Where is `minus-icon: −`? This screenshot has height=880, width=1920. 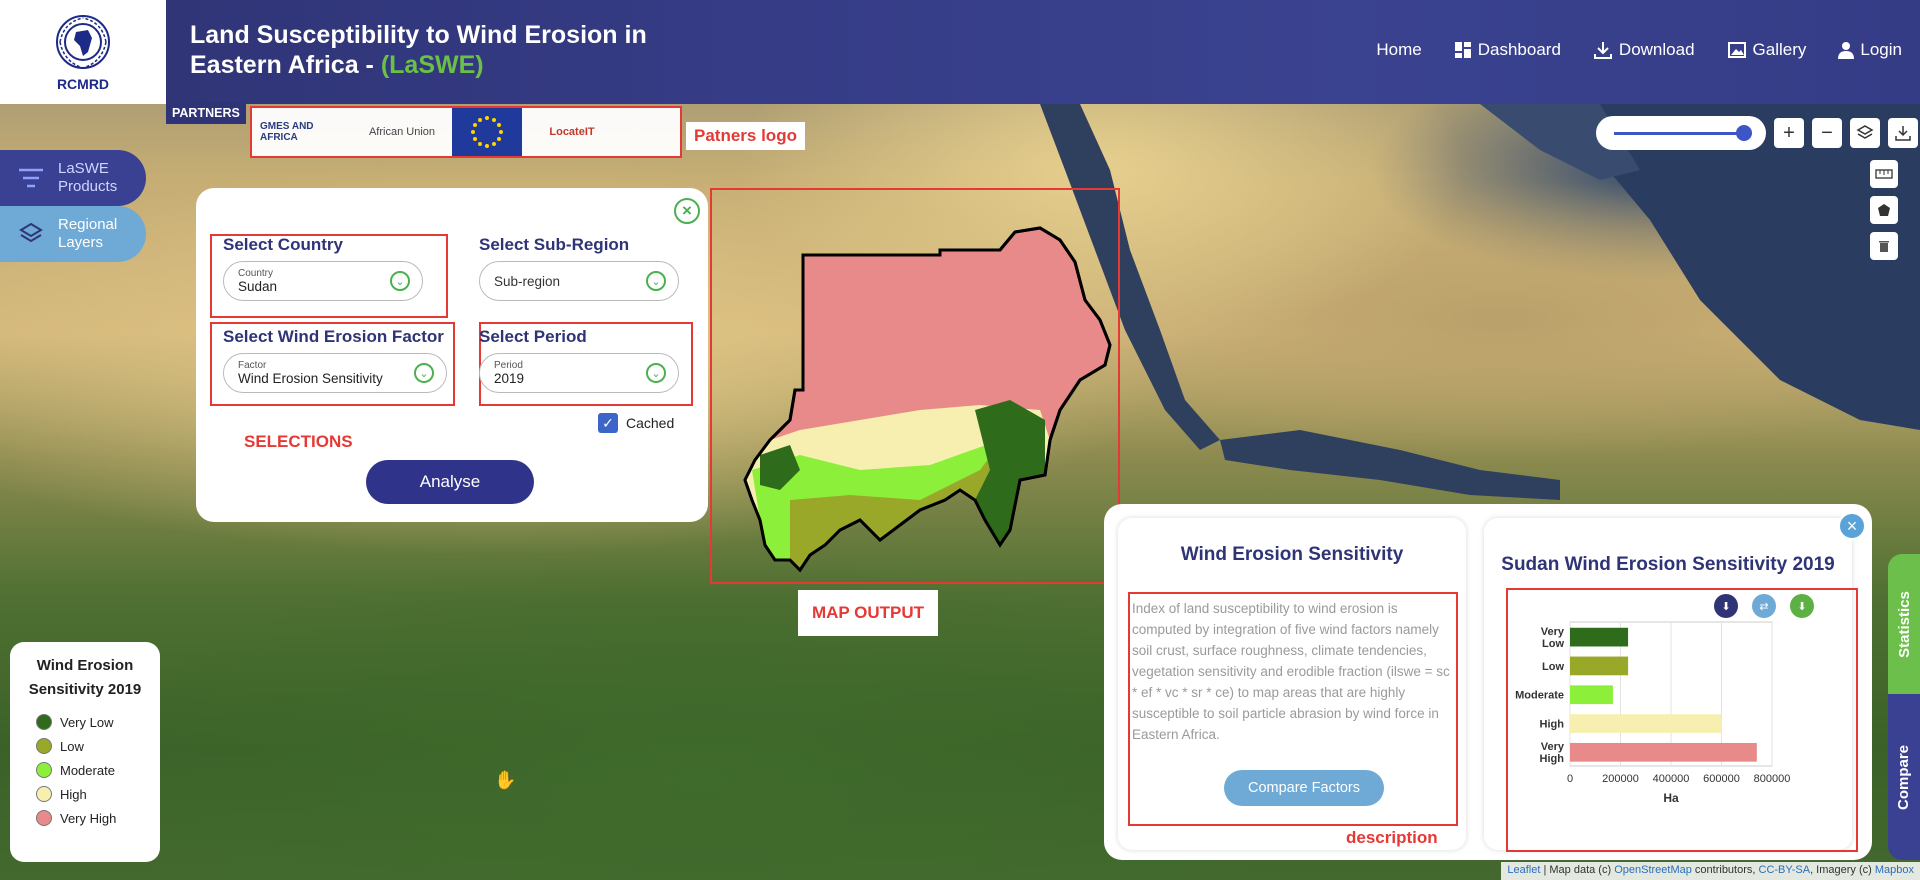
minus-icon: − is located at coordinates (1827, 132).